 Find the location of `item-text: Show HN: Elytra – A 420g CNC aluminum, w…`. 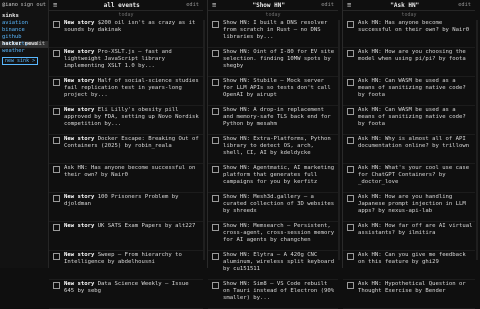

item-text: Show HN: Elytra – A 420g CNC aluminum, w… is located at coordinates (279, 262).